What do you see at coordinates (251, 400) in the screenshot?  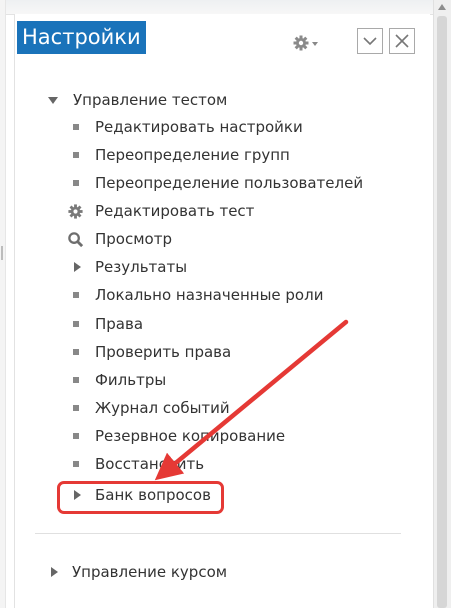 I see `annotation-arrow` at bounding box center [251, 400].